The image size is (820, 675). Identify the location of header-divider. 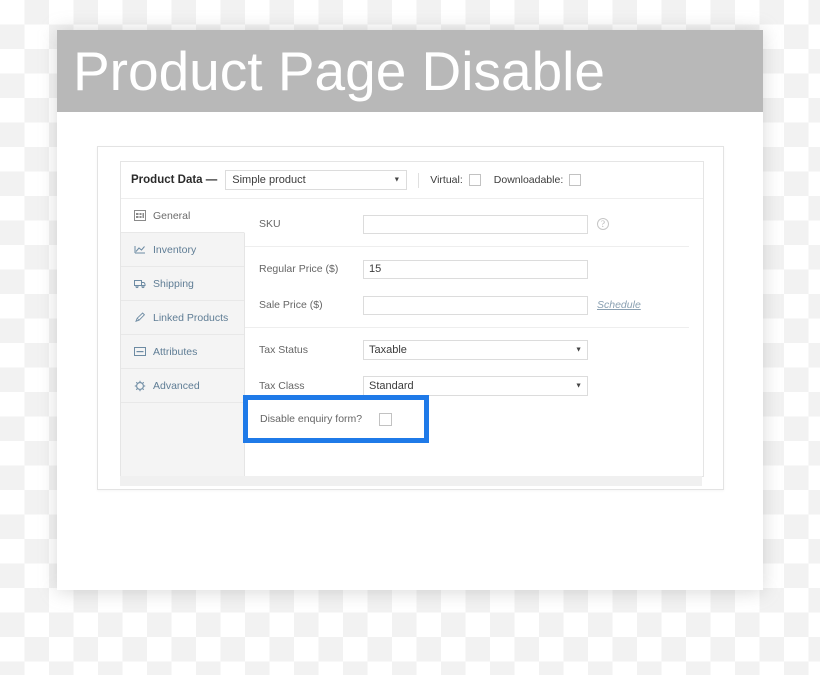
(419, 180).